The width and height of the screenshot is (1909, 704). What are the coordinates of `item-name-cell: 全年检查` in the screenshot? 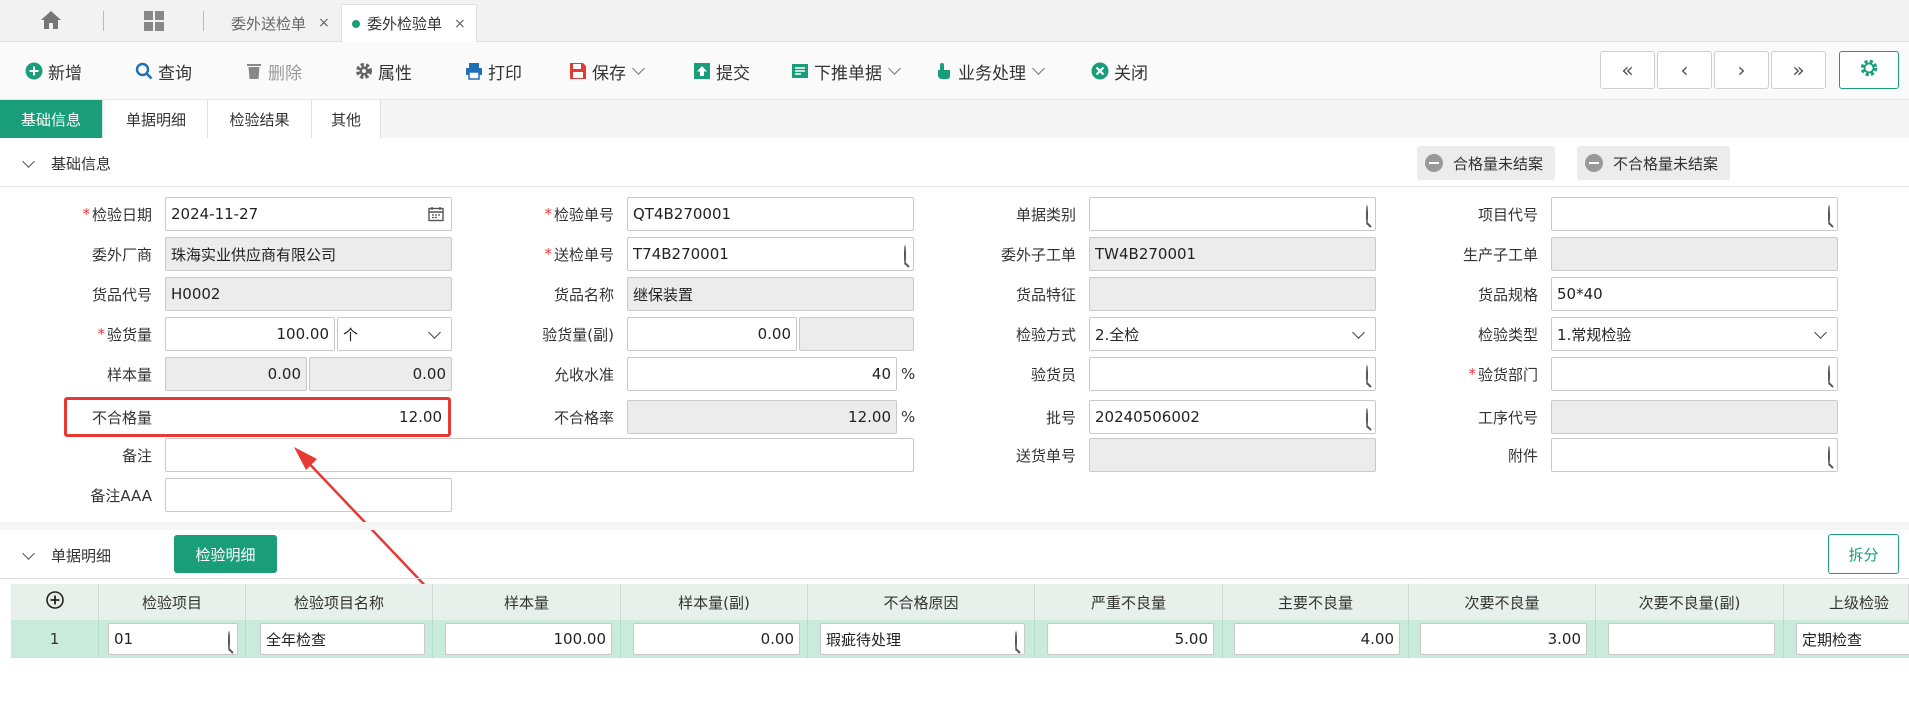 It's located at (339, 639).